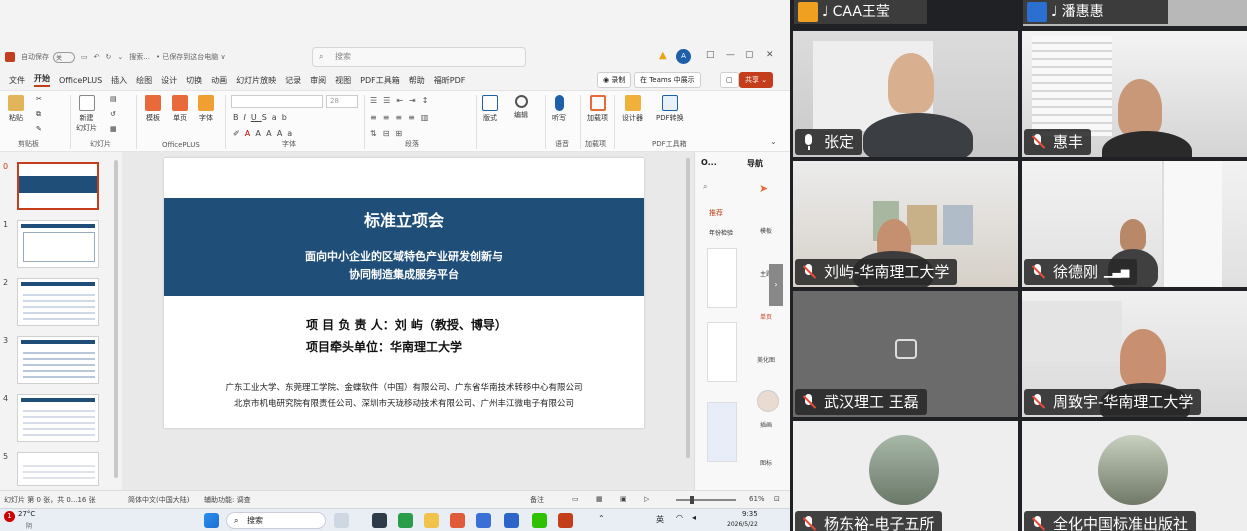  Describe the element at coordinates (1134, 354) in the screenshot. I see `participant-tile: 周致宇-华南理工大学` at that location.